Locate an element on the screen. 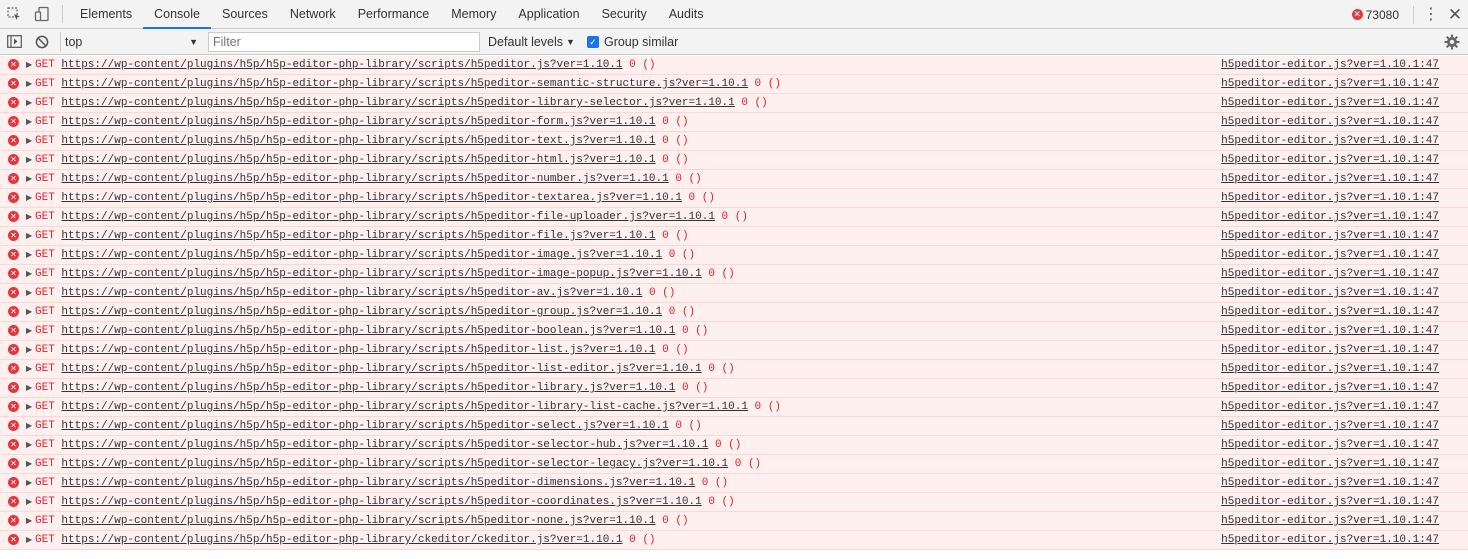  close-icon: ✕ is located at coordinates (1455, 14).